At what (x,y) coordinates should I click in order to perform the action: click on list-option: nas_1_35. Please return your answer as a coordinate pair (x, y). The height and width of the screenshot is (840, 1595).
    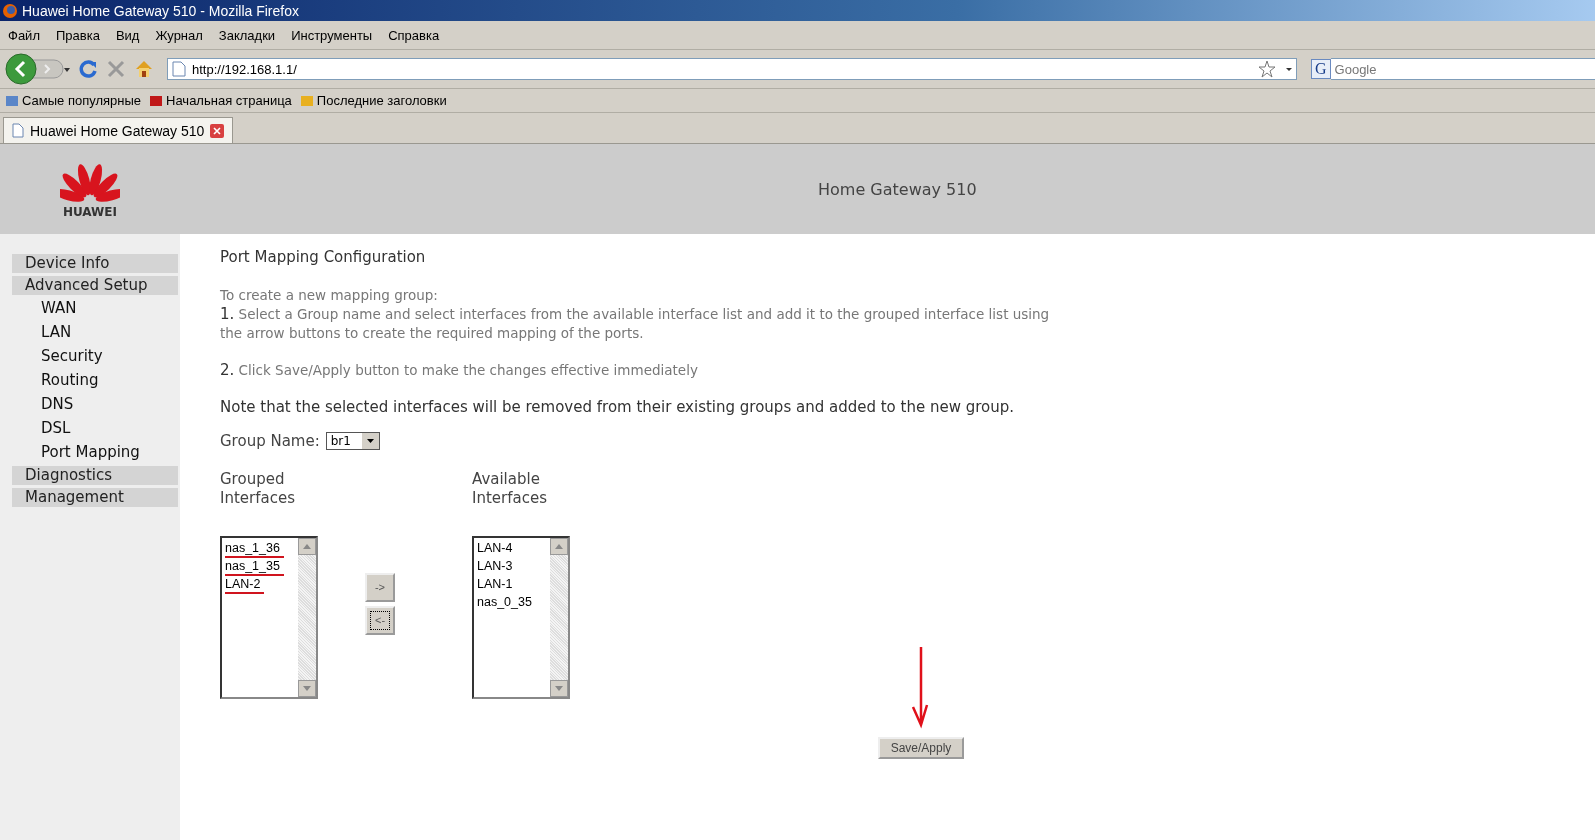
    Looking at the image, I should click on (254, 567).